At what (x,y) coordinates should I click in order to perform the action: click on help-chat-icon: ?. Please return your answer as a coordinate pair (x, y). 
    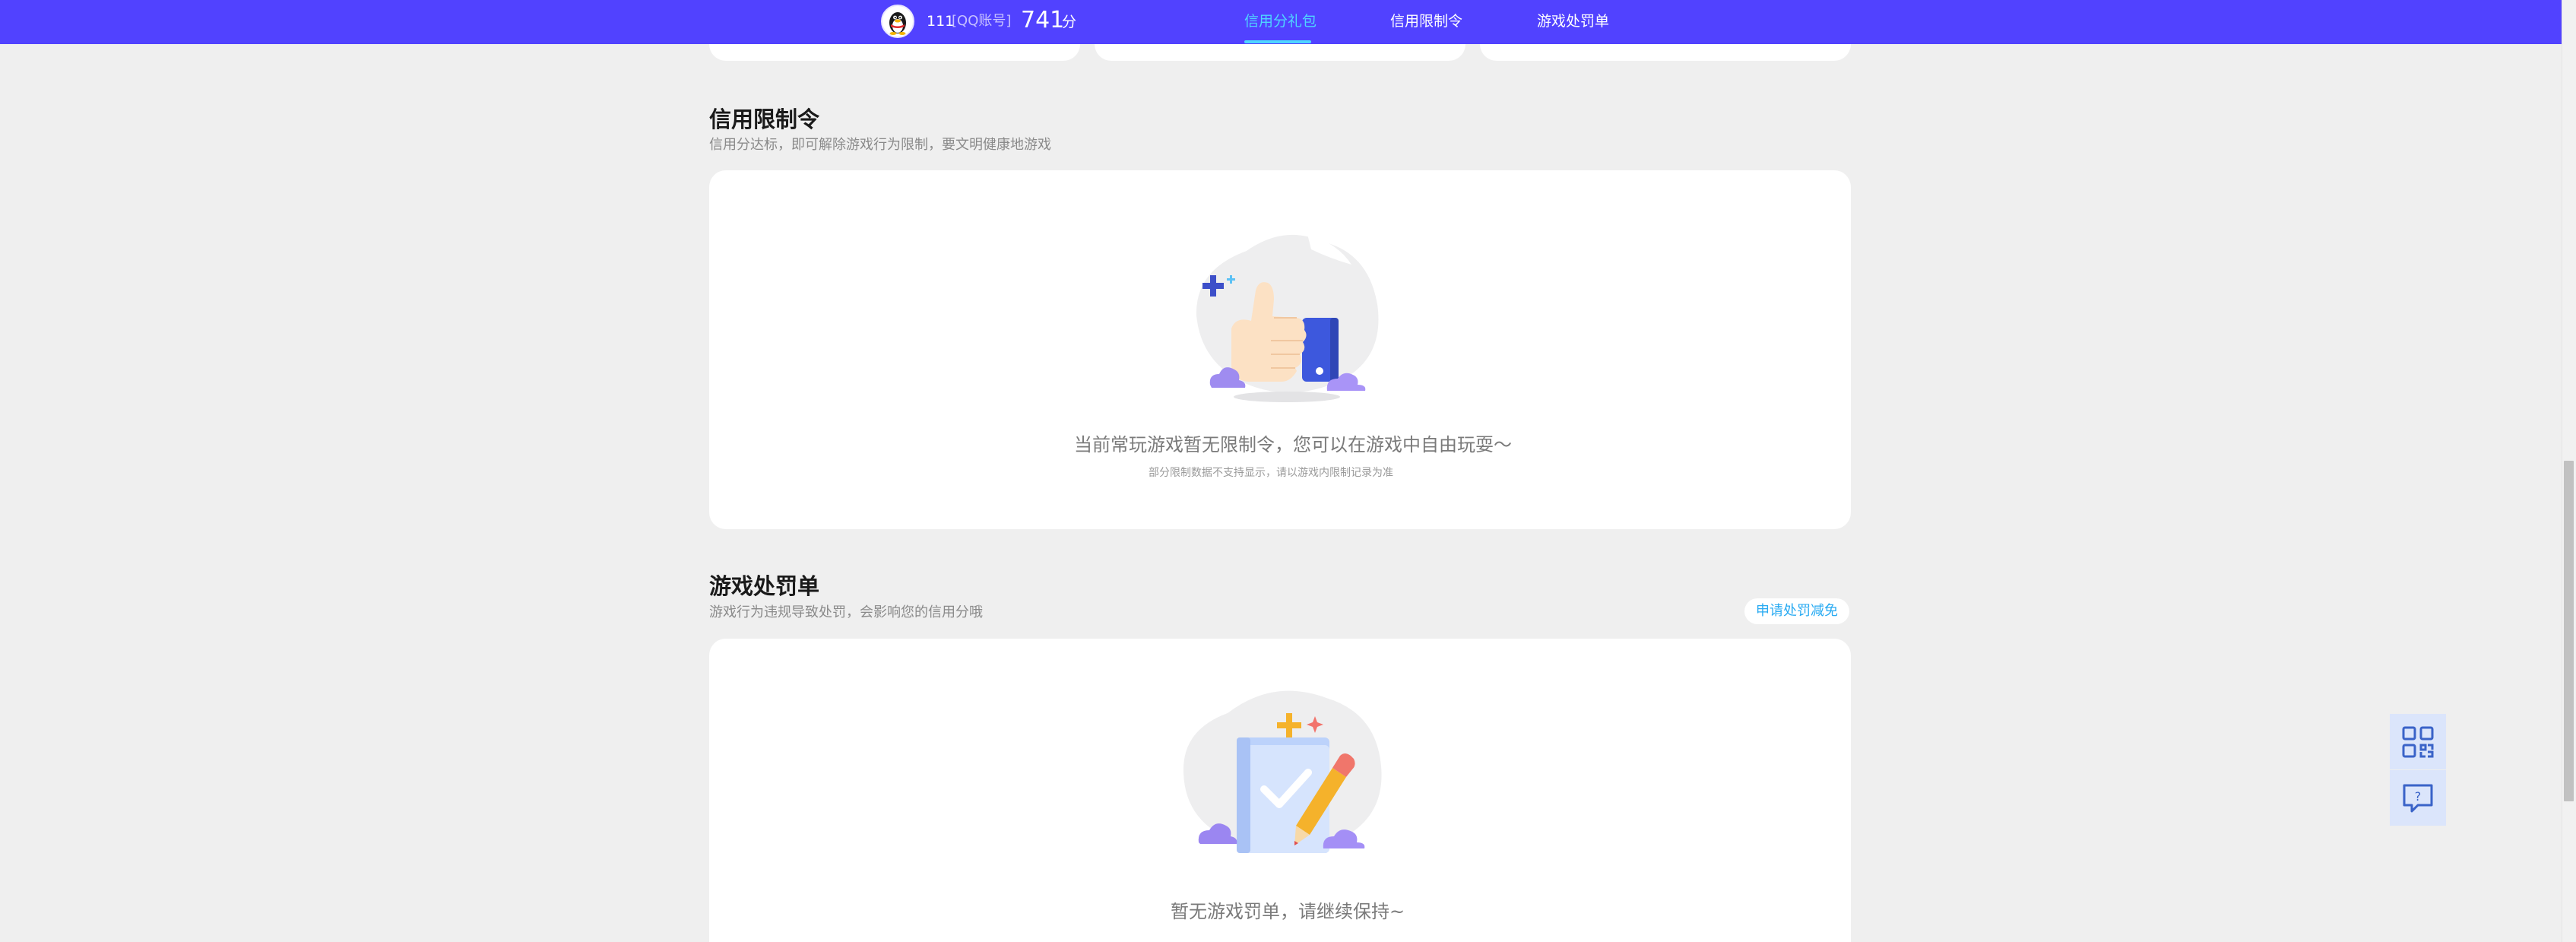
    Looking at the image, I should click on (2418, 798).